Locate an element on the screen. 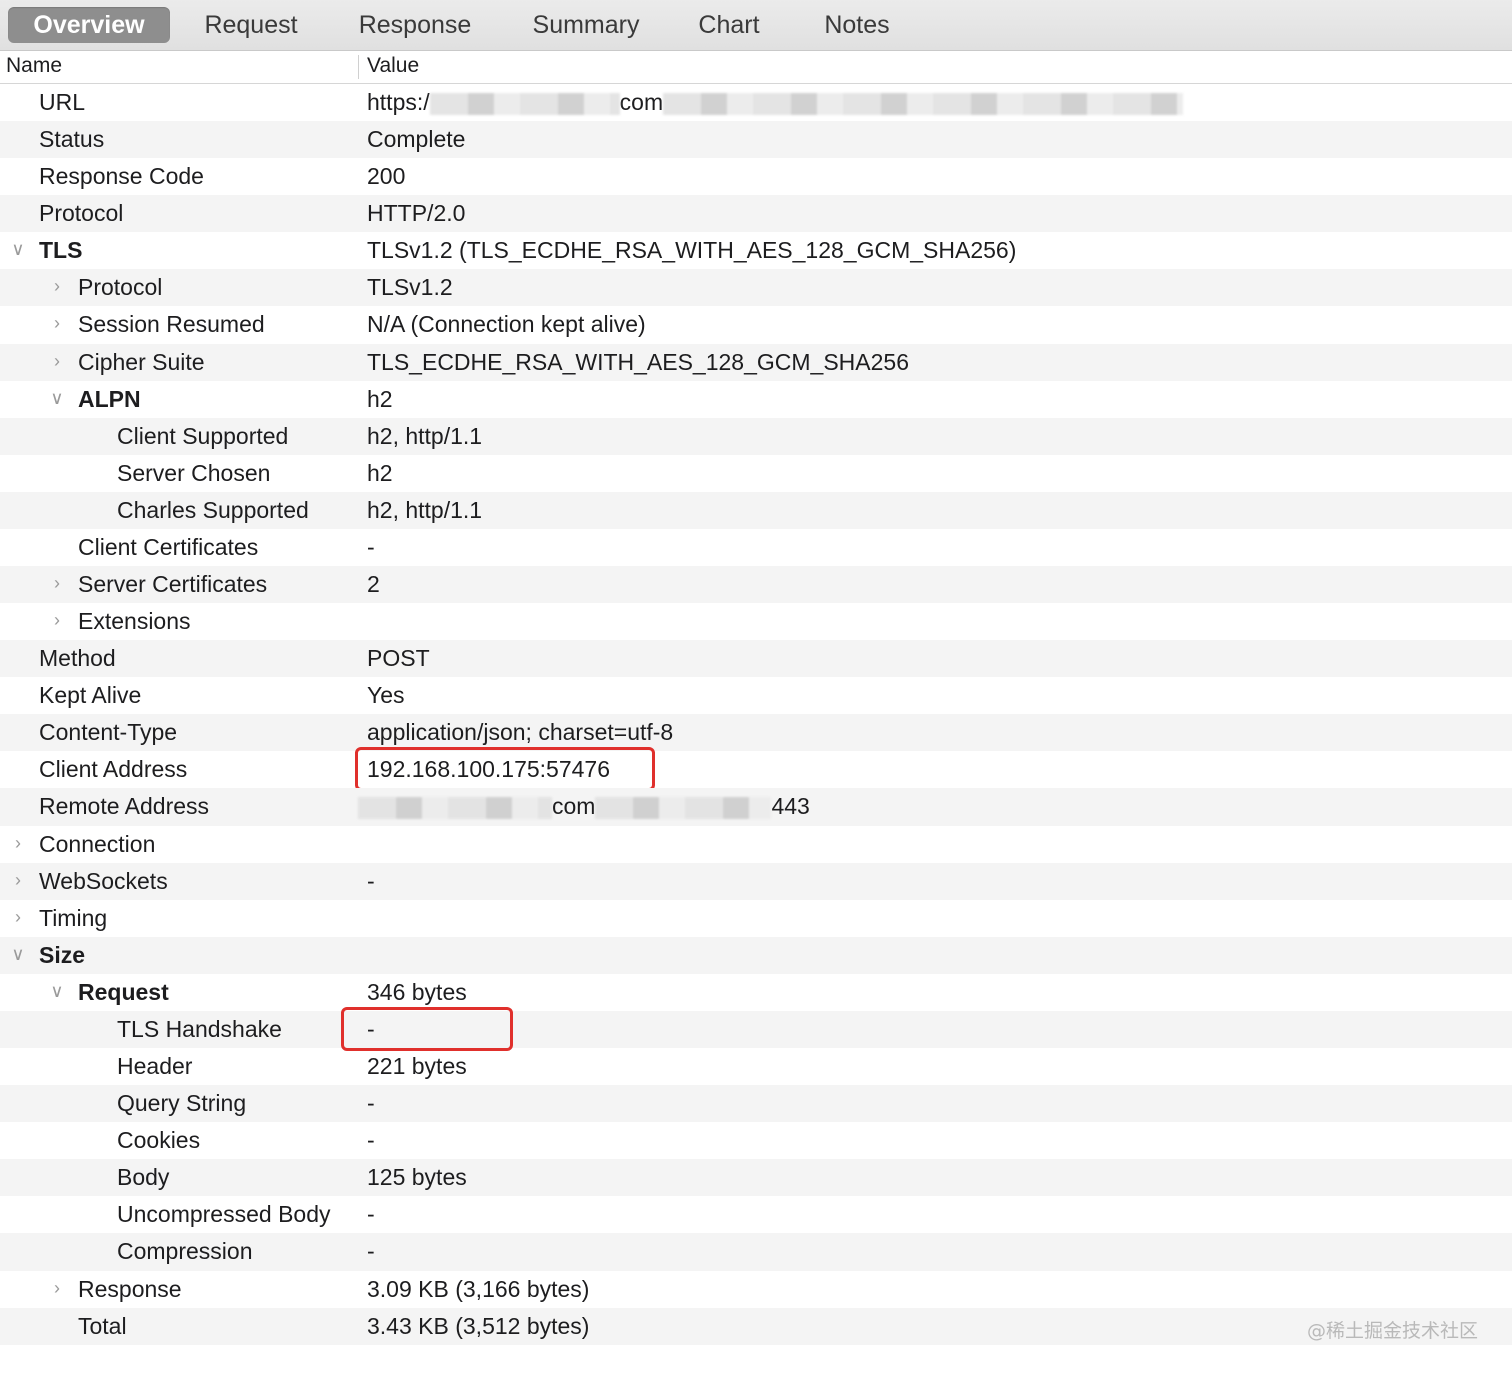 The image size is (1512, 1379). row-value: https:/ com is located at coordinates (775, 102).